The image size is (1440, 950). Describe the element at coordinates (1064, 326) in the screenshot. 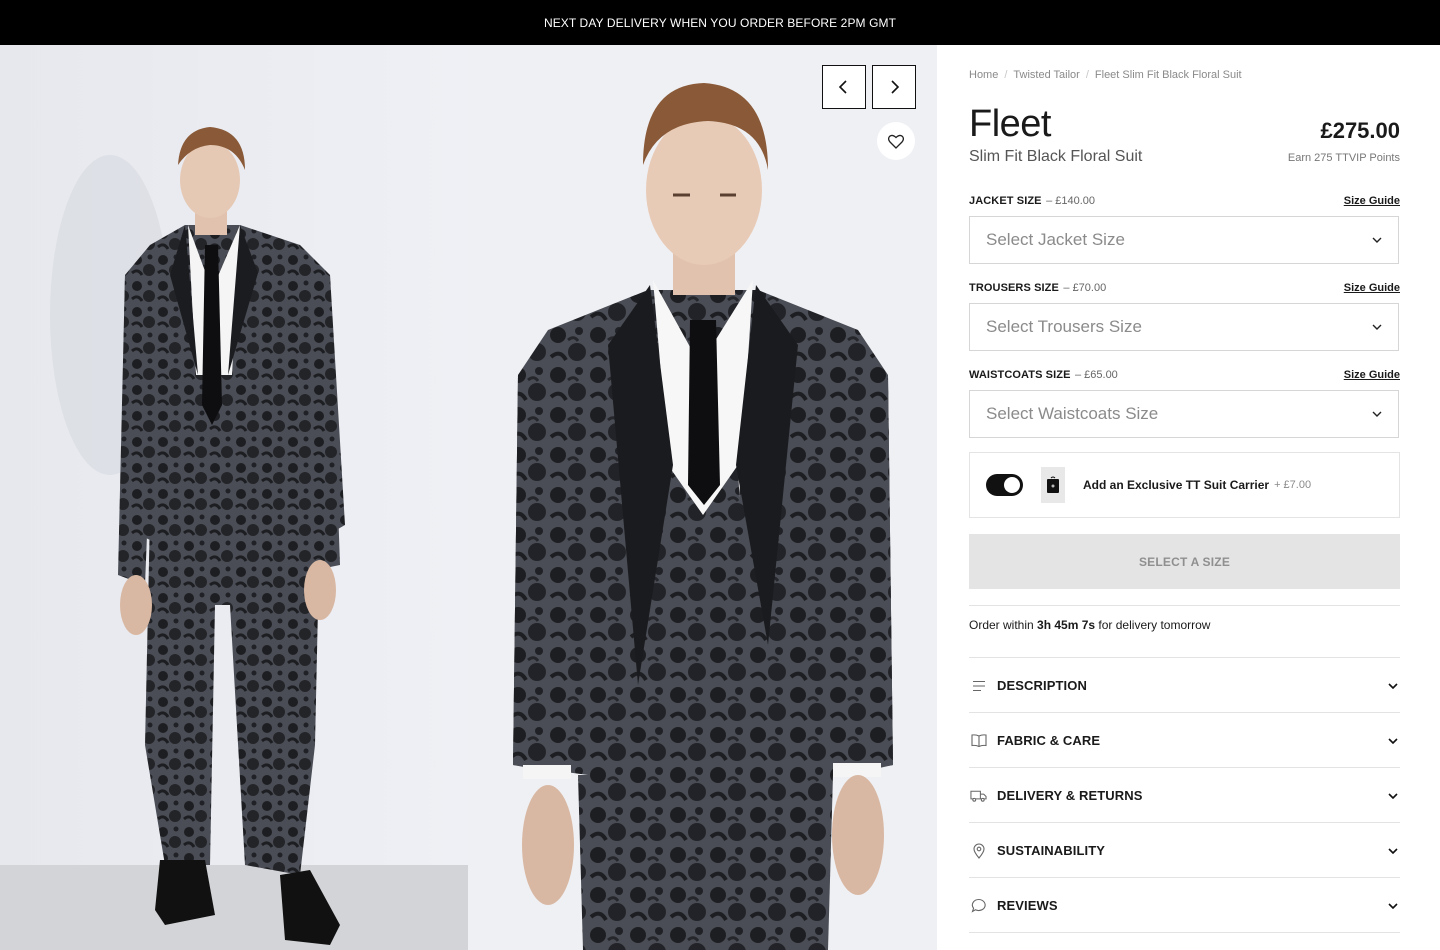

I see `trousers-size-placeholder: Select Trousers Size` at that location.